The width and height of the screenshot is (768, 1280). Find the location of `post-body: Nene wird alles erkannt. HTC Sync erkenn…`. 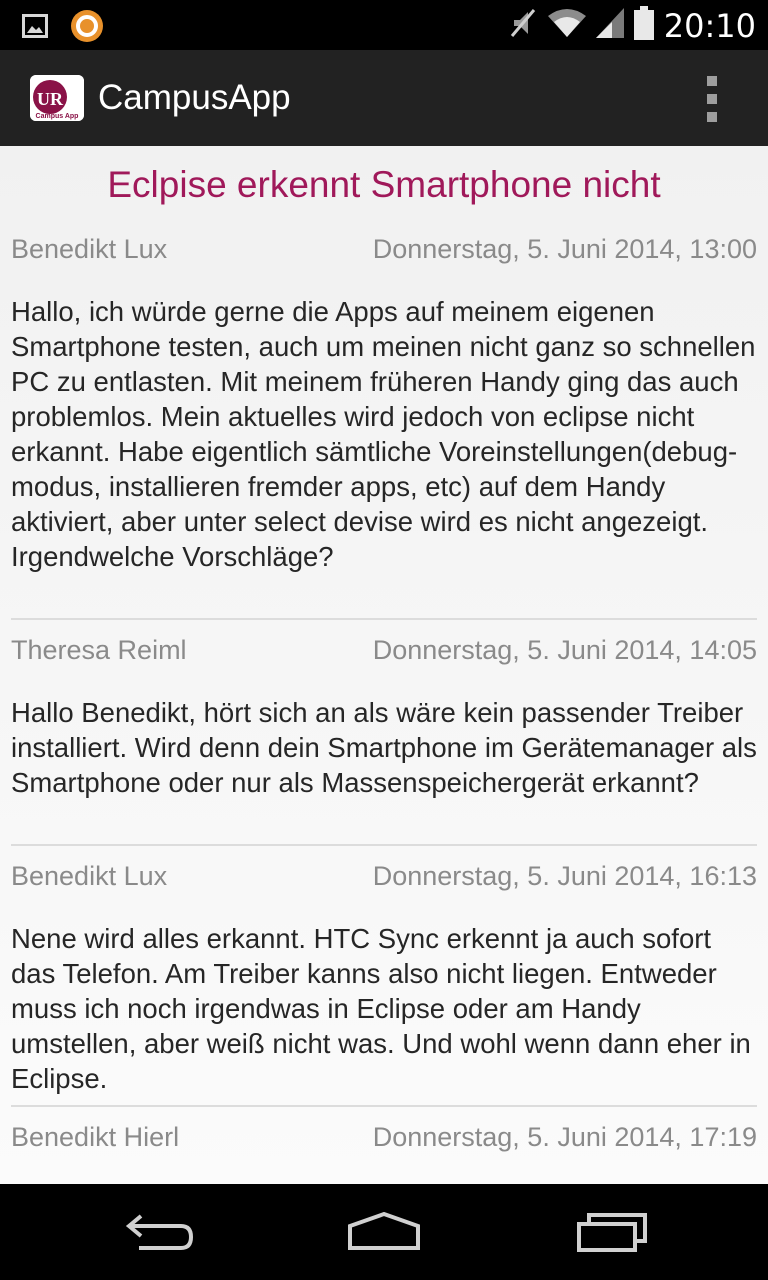

post-body: Nene wird alles erkannt. HTC Sync erkenn… is located at coordinates (381, 1008).